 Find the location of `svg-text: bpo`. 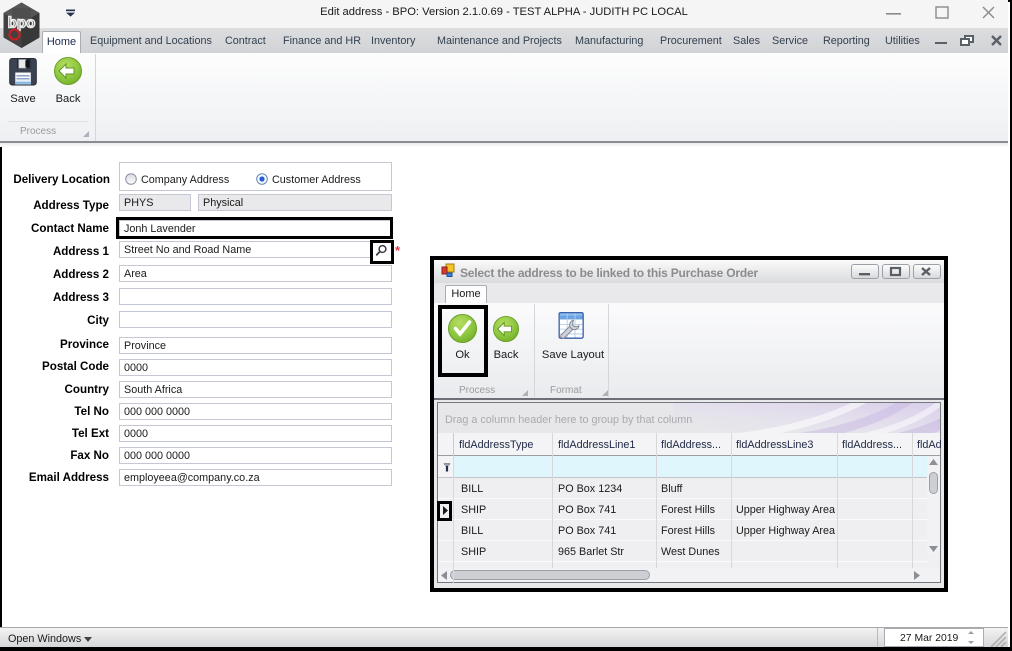

svg-text: bpo is located at coordinates (22, 23).